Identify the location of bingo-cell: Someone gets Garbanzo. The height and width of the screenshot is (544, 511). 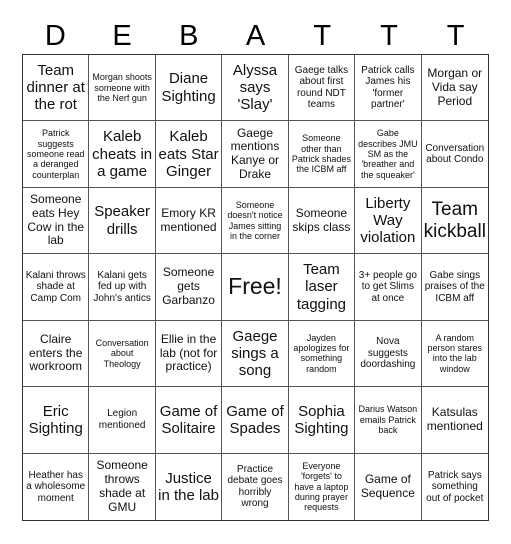
(189, 287).